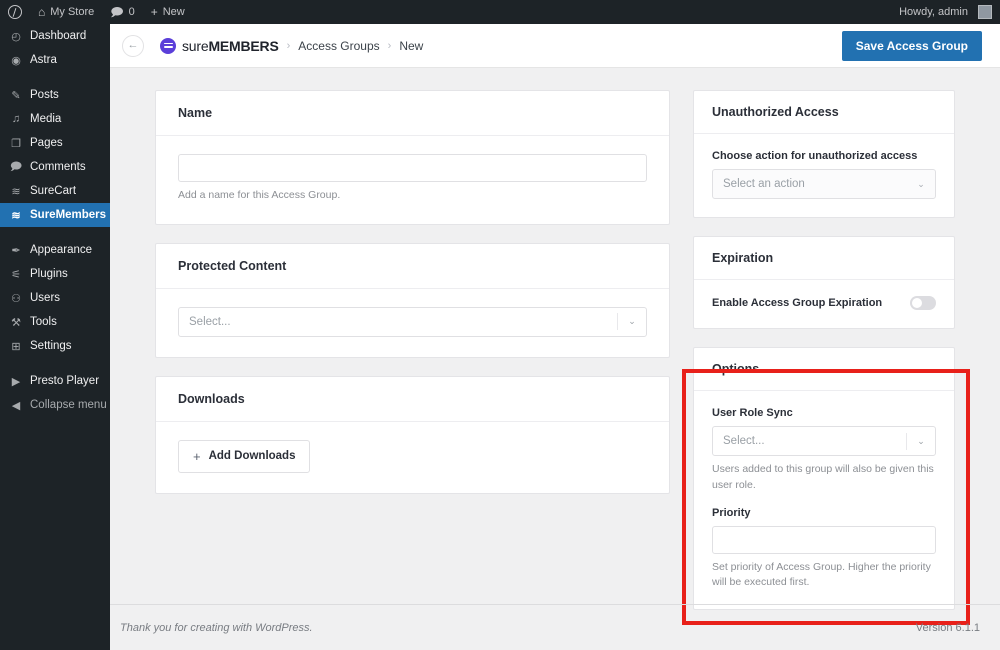 The width and height of the screenshot is (1000, 650). What do you see at coordinates (55, 250) in the screenshot?
I see `sidebar-item-appearance: ✒ Appearance` at bounding box center [55, 250].